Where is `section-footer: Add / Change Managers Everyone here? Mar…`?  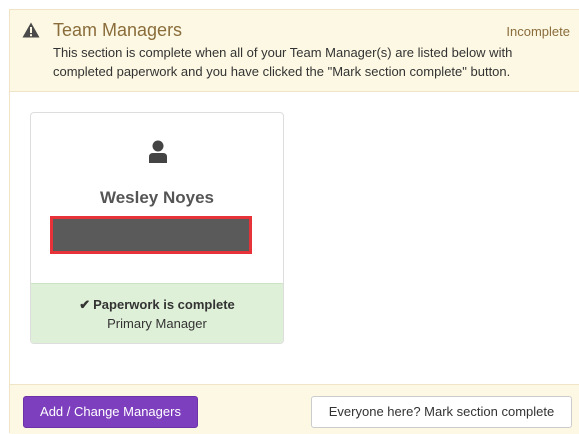
section-footer: Add / Change Managers Everyone here? Mar… is located at coordinates (294, 409).